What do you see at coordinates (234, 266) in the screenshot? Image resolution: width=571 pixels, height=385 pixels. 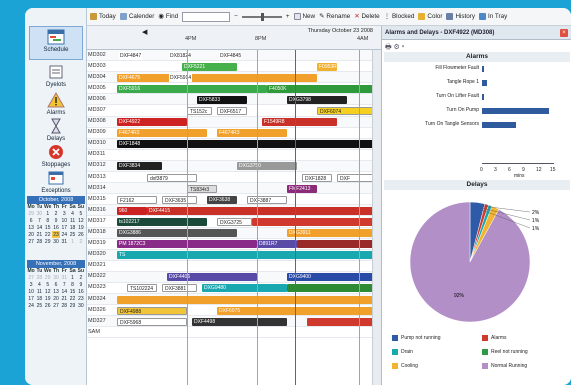 I see `gantt-row: MD321` at bounding box center [234, 266].